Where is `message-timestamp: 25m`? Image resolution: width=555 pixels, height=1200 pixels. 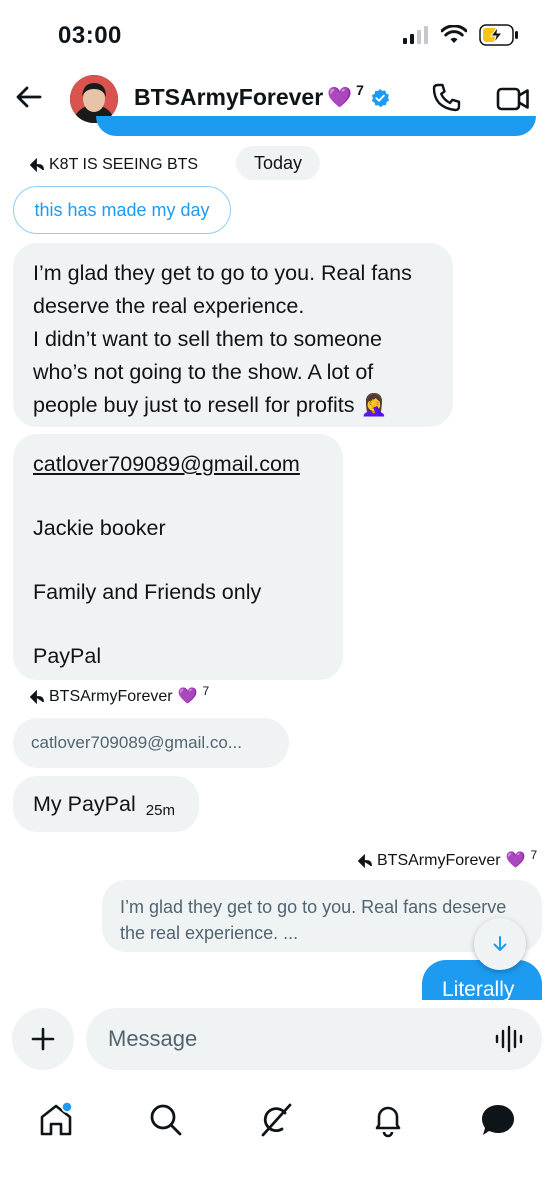
message-timestamp: 25m is located at coordinates (160, 810).